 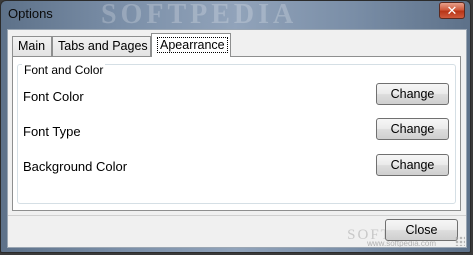 What do you see at coordinates (460, 241) in the screenshot?
I see `resize-grip-icon` at bounding box center [460, 241].